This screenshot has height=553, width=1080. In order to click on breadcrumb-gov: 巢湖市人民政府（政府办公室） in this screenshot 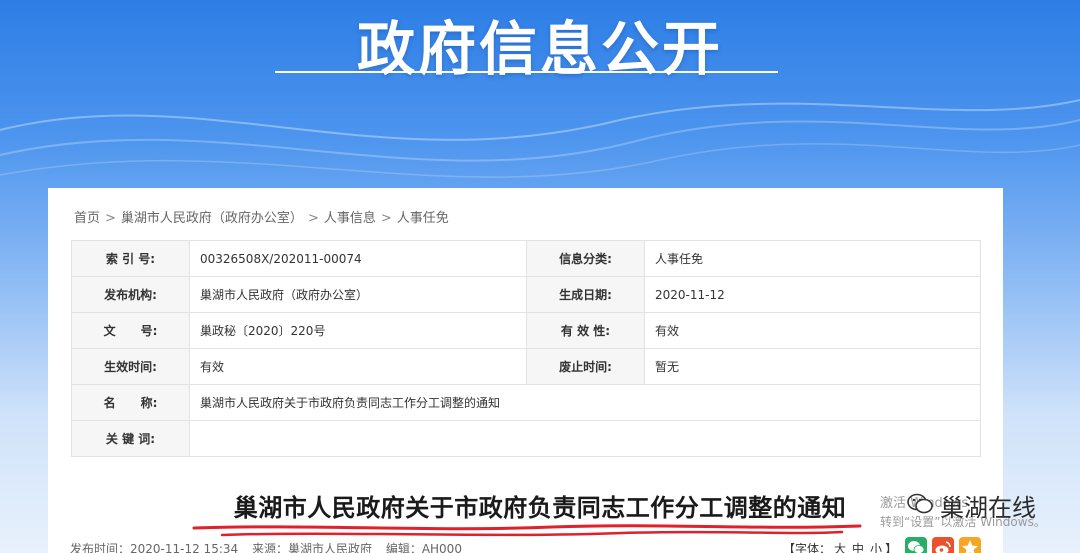, I will do `click(212, 218)`.